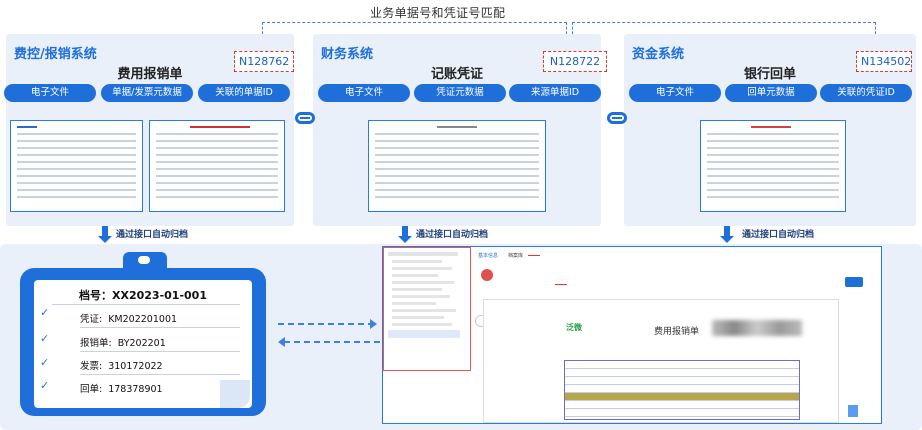 Image resolution: width=922 pixels, height=430 pixels. Describe the element at coordinates (457, 166) in the screenshot. I see `voucher-thumbnail` at that location.